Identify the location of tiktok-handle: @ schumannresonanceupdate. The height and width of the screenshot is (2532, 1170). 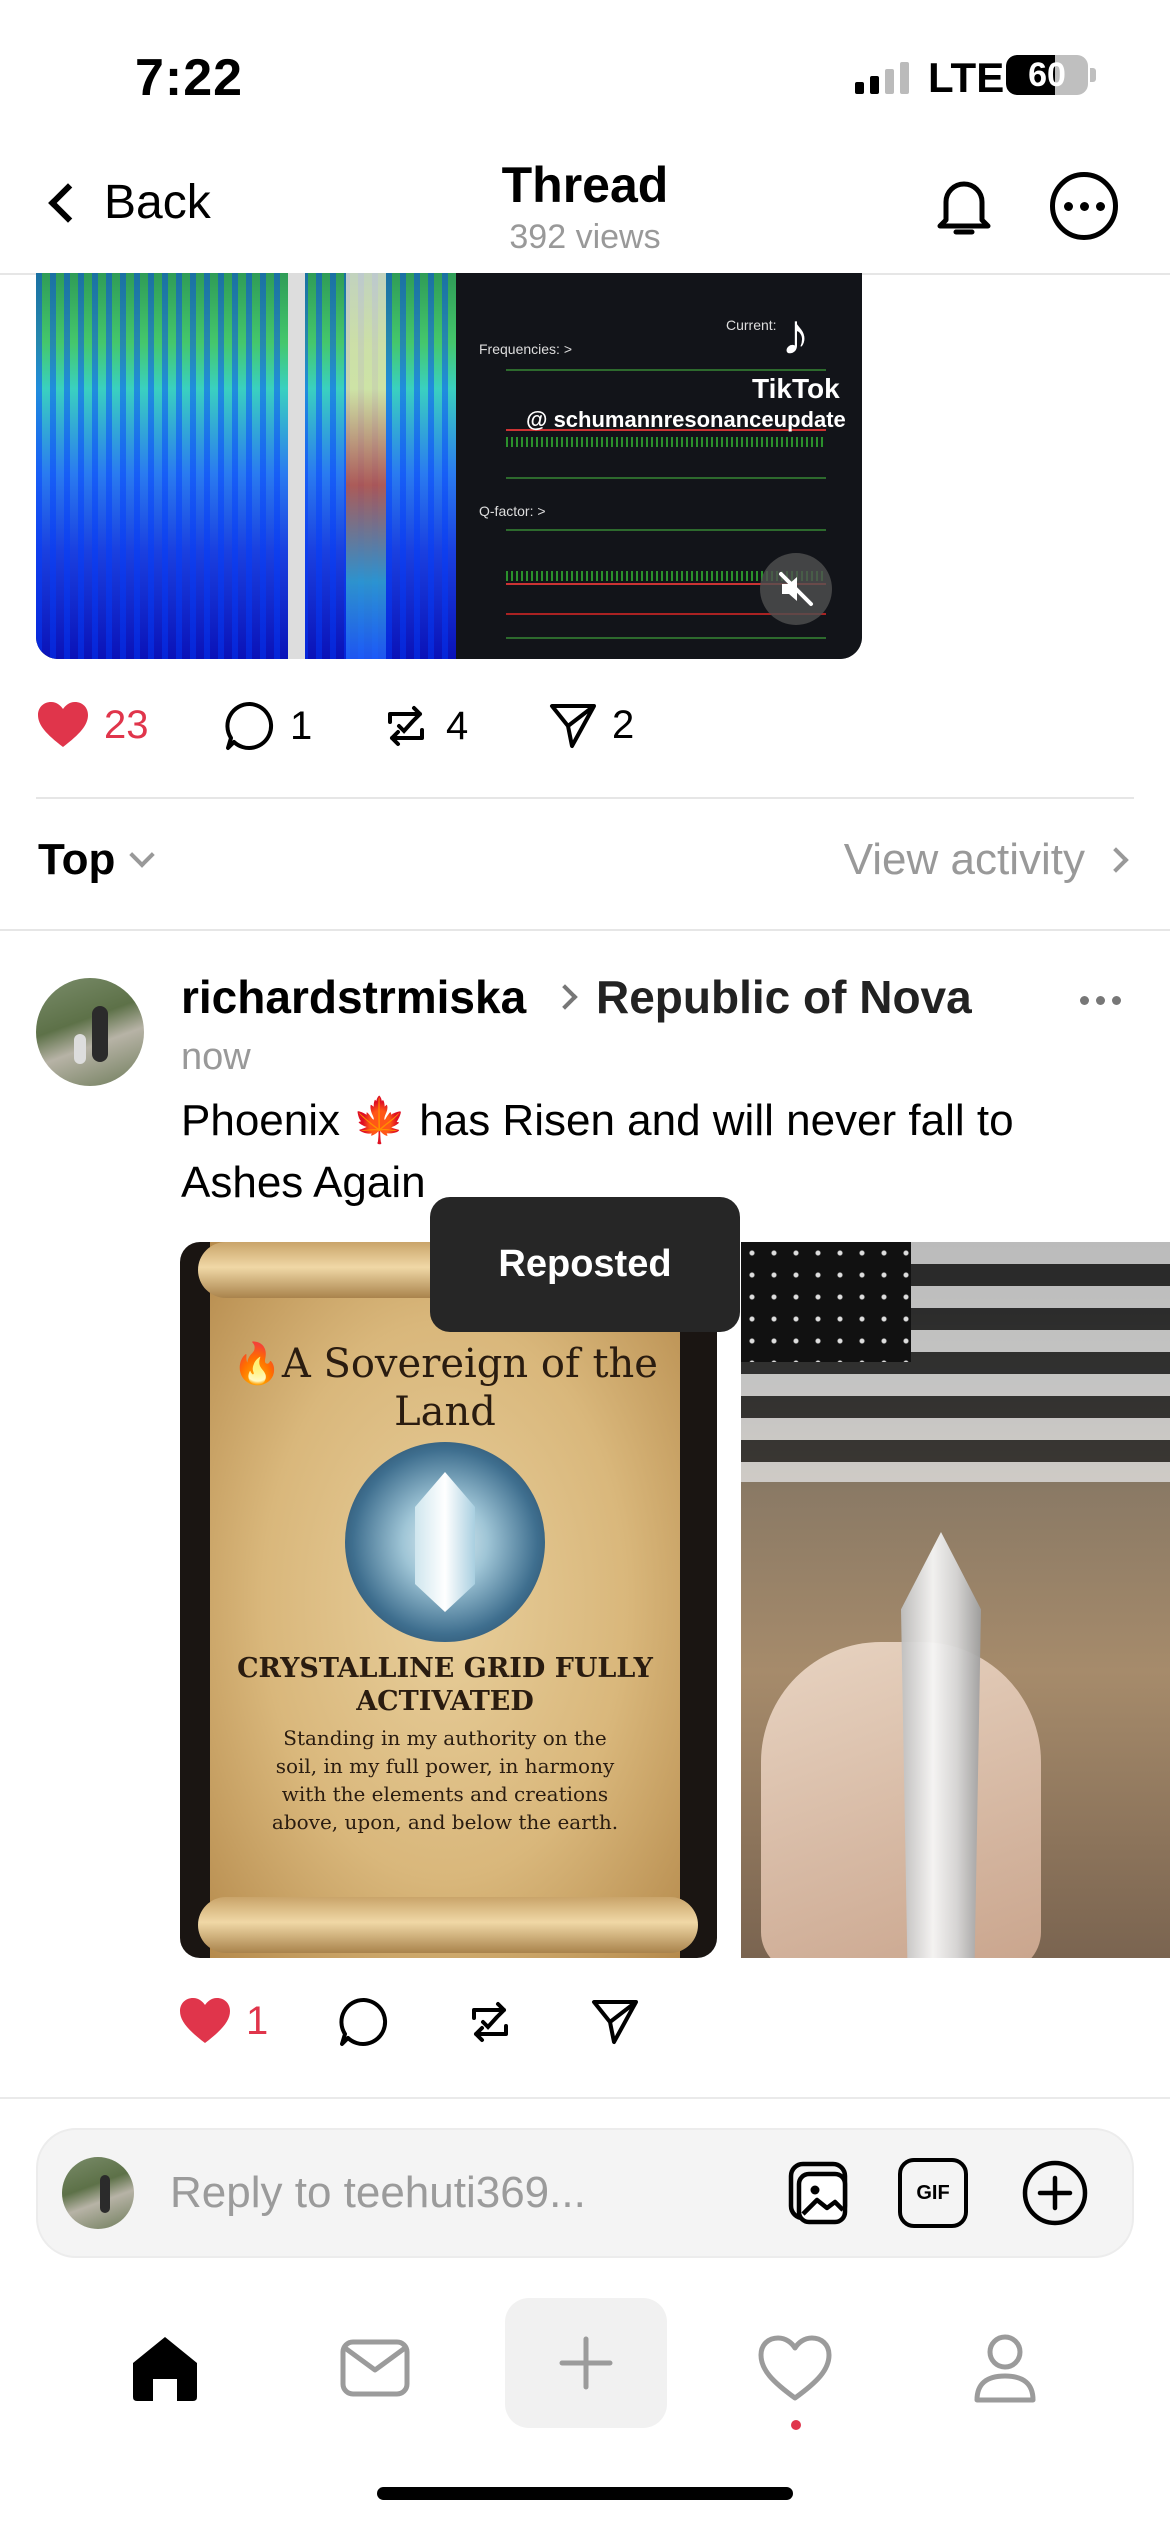
(686, 419).